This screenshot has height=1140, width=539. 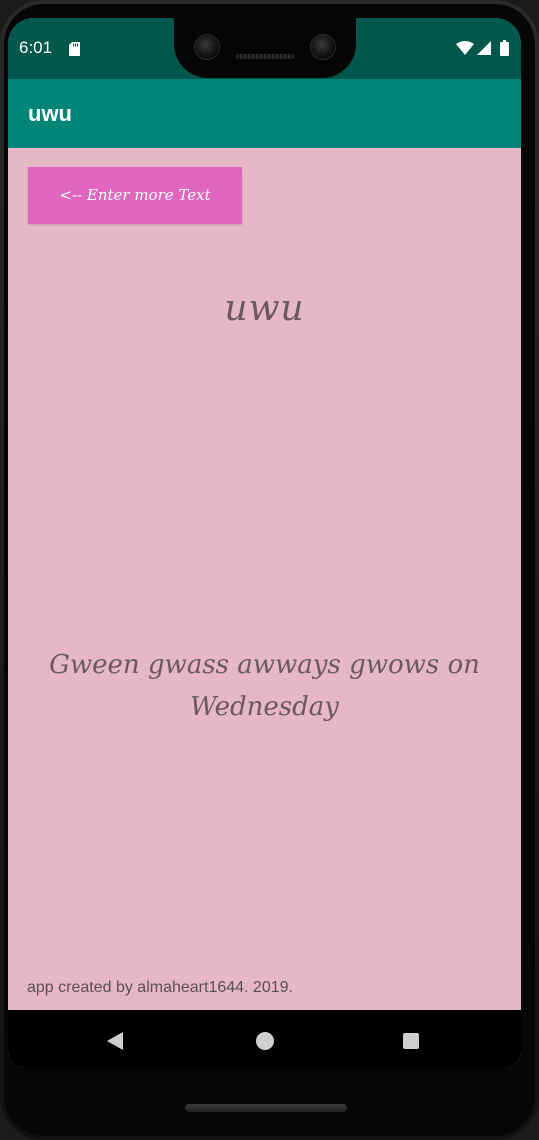 What do you see at coordinates (115, 1041) in the screenshot?
I see `back-icon` at bounding box center [115, 1041].